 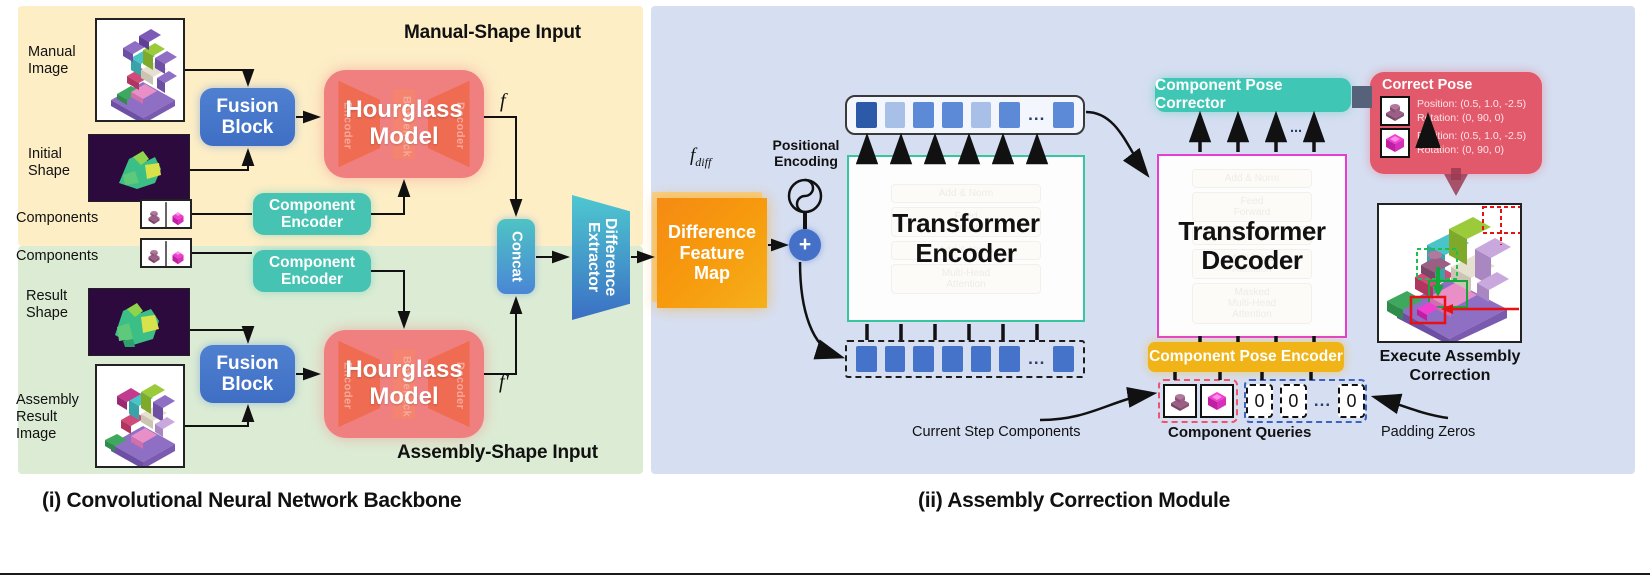 What do you see at coordinates (312, 214) in the screenshot?
I see `component-encoder-manual: Component Encoder` at bounding box center [312, 214].